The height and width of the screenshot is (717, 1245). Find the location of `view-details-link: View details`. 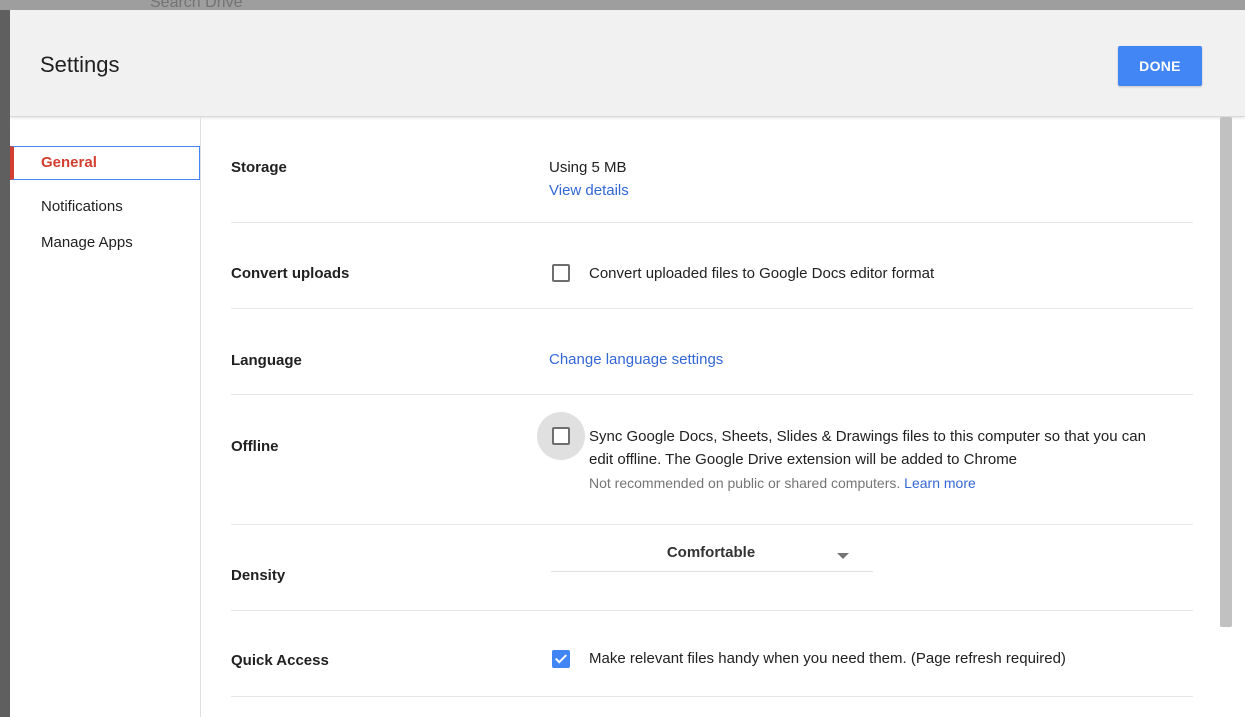

view-details-link: View details is located at coordinates (589, 190).